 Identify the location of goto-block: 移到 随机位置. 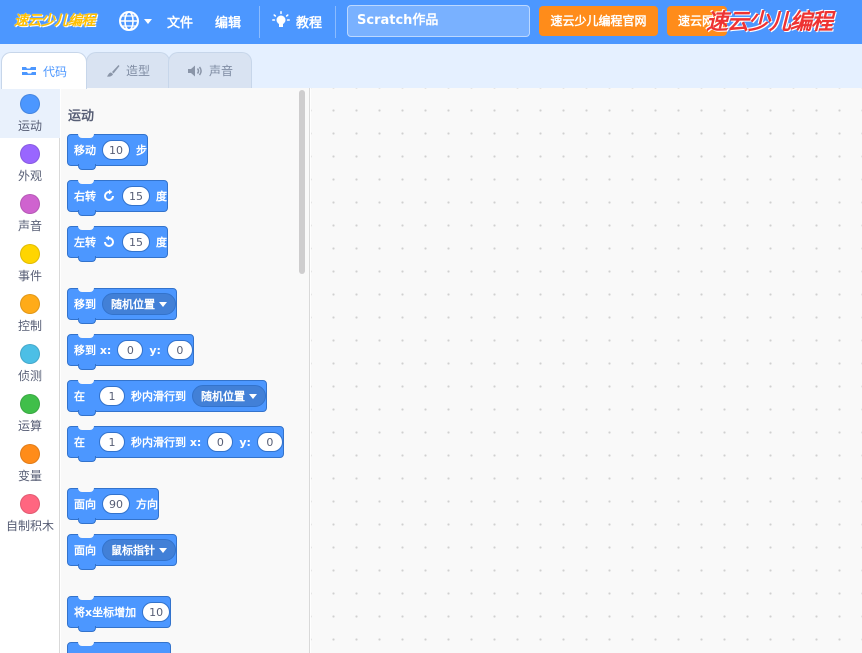
(122, 306).